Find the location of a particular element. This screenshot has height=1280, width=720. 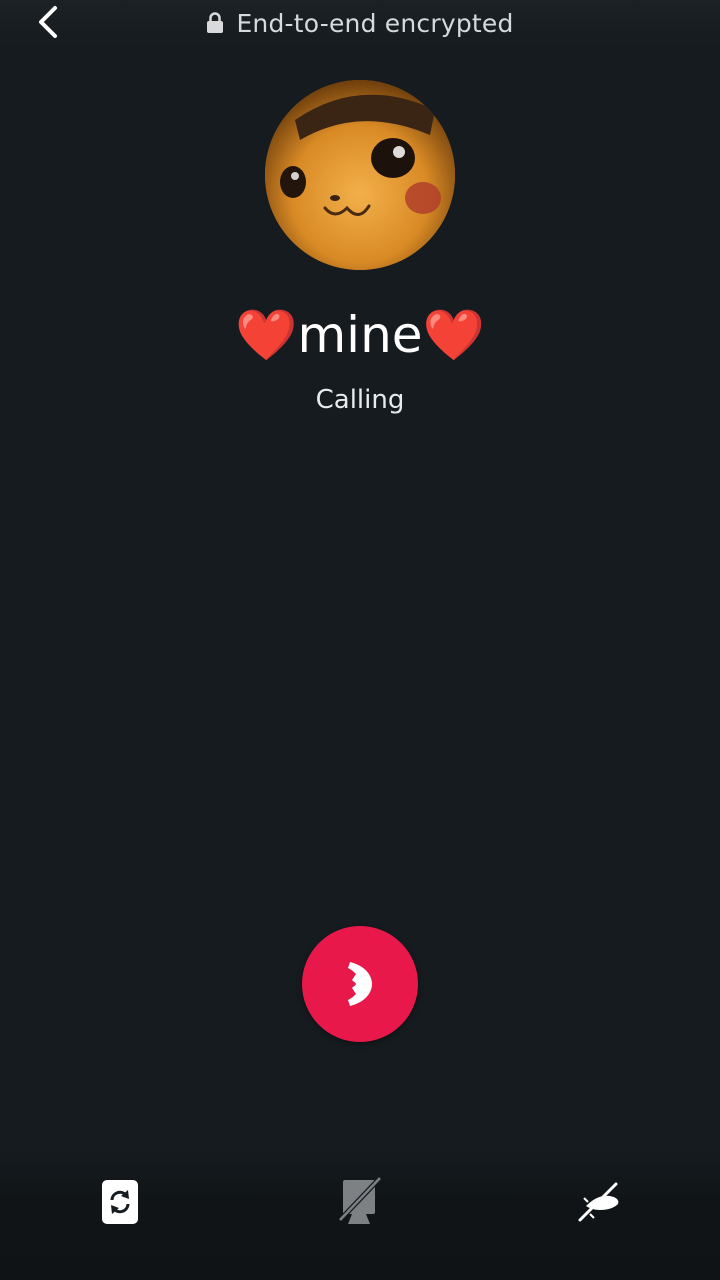

switch-camera-button is located at coordinates (120, 1202).